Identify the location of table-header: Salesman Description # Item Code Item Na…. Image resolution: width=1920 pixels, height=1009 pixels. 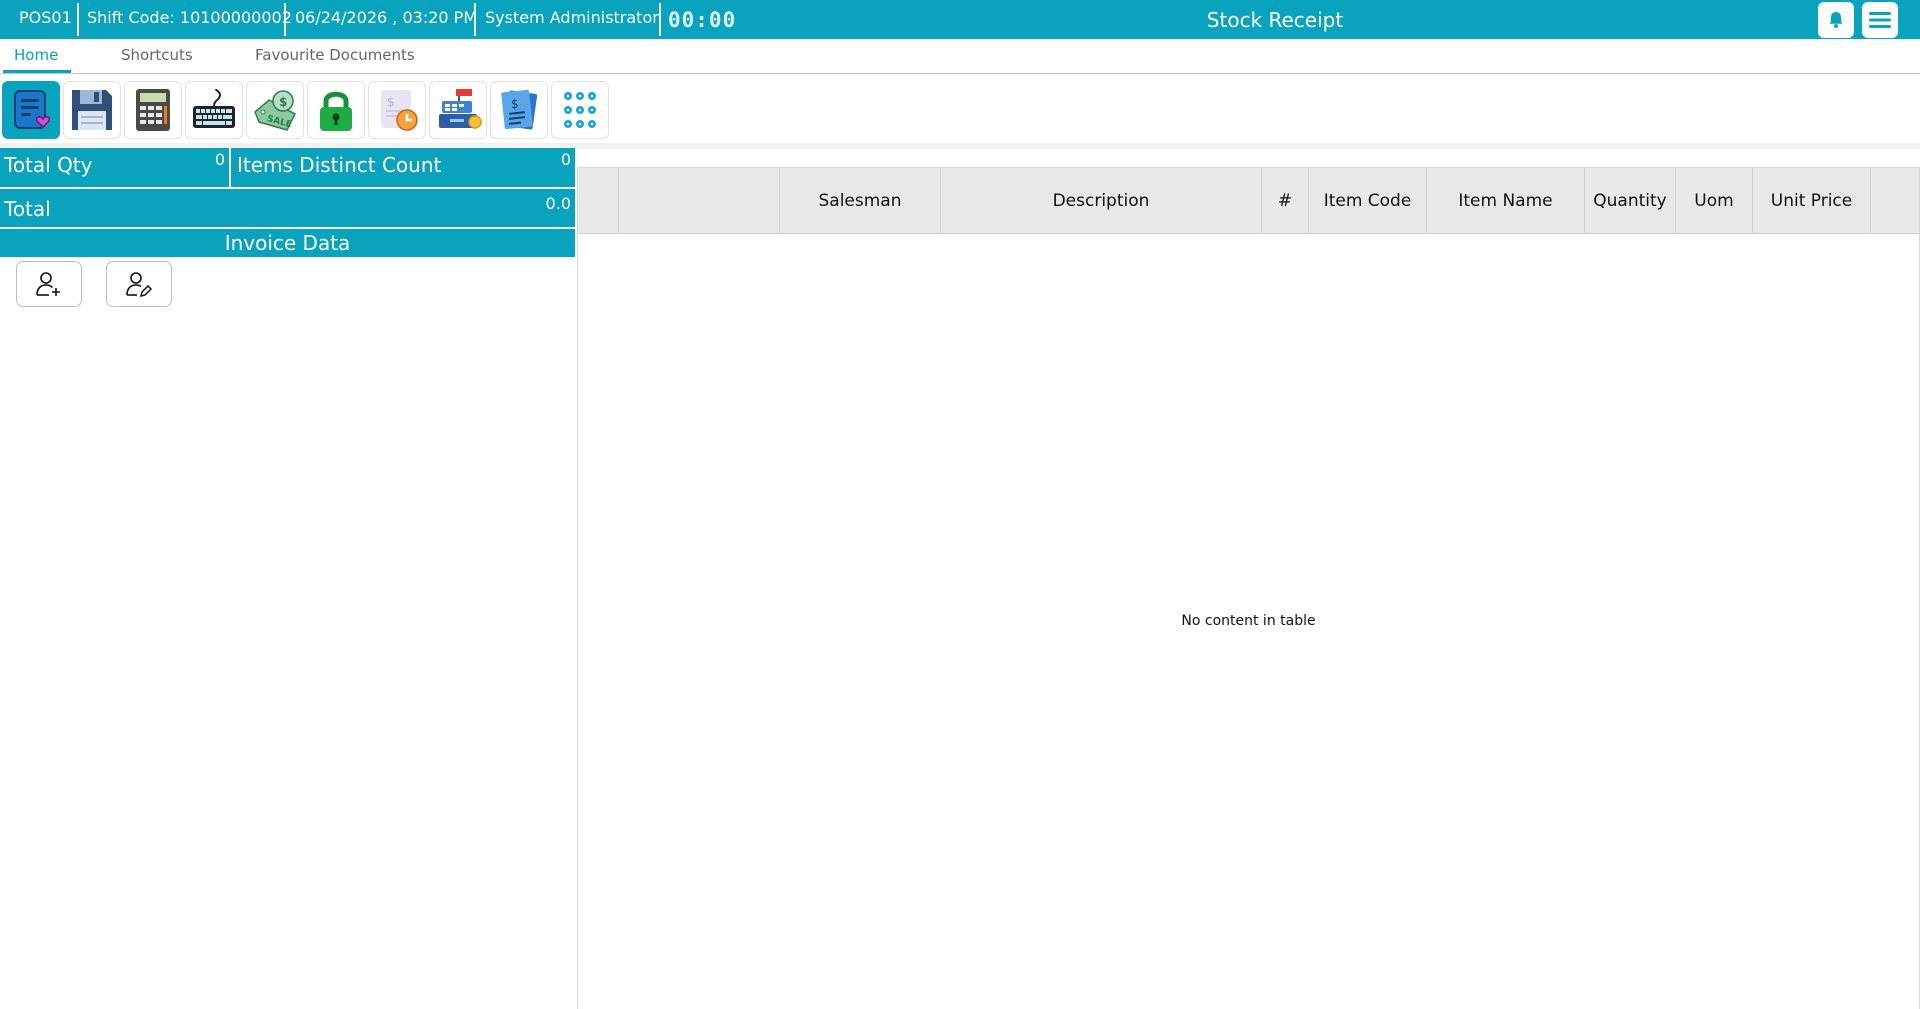
(1248, 201).